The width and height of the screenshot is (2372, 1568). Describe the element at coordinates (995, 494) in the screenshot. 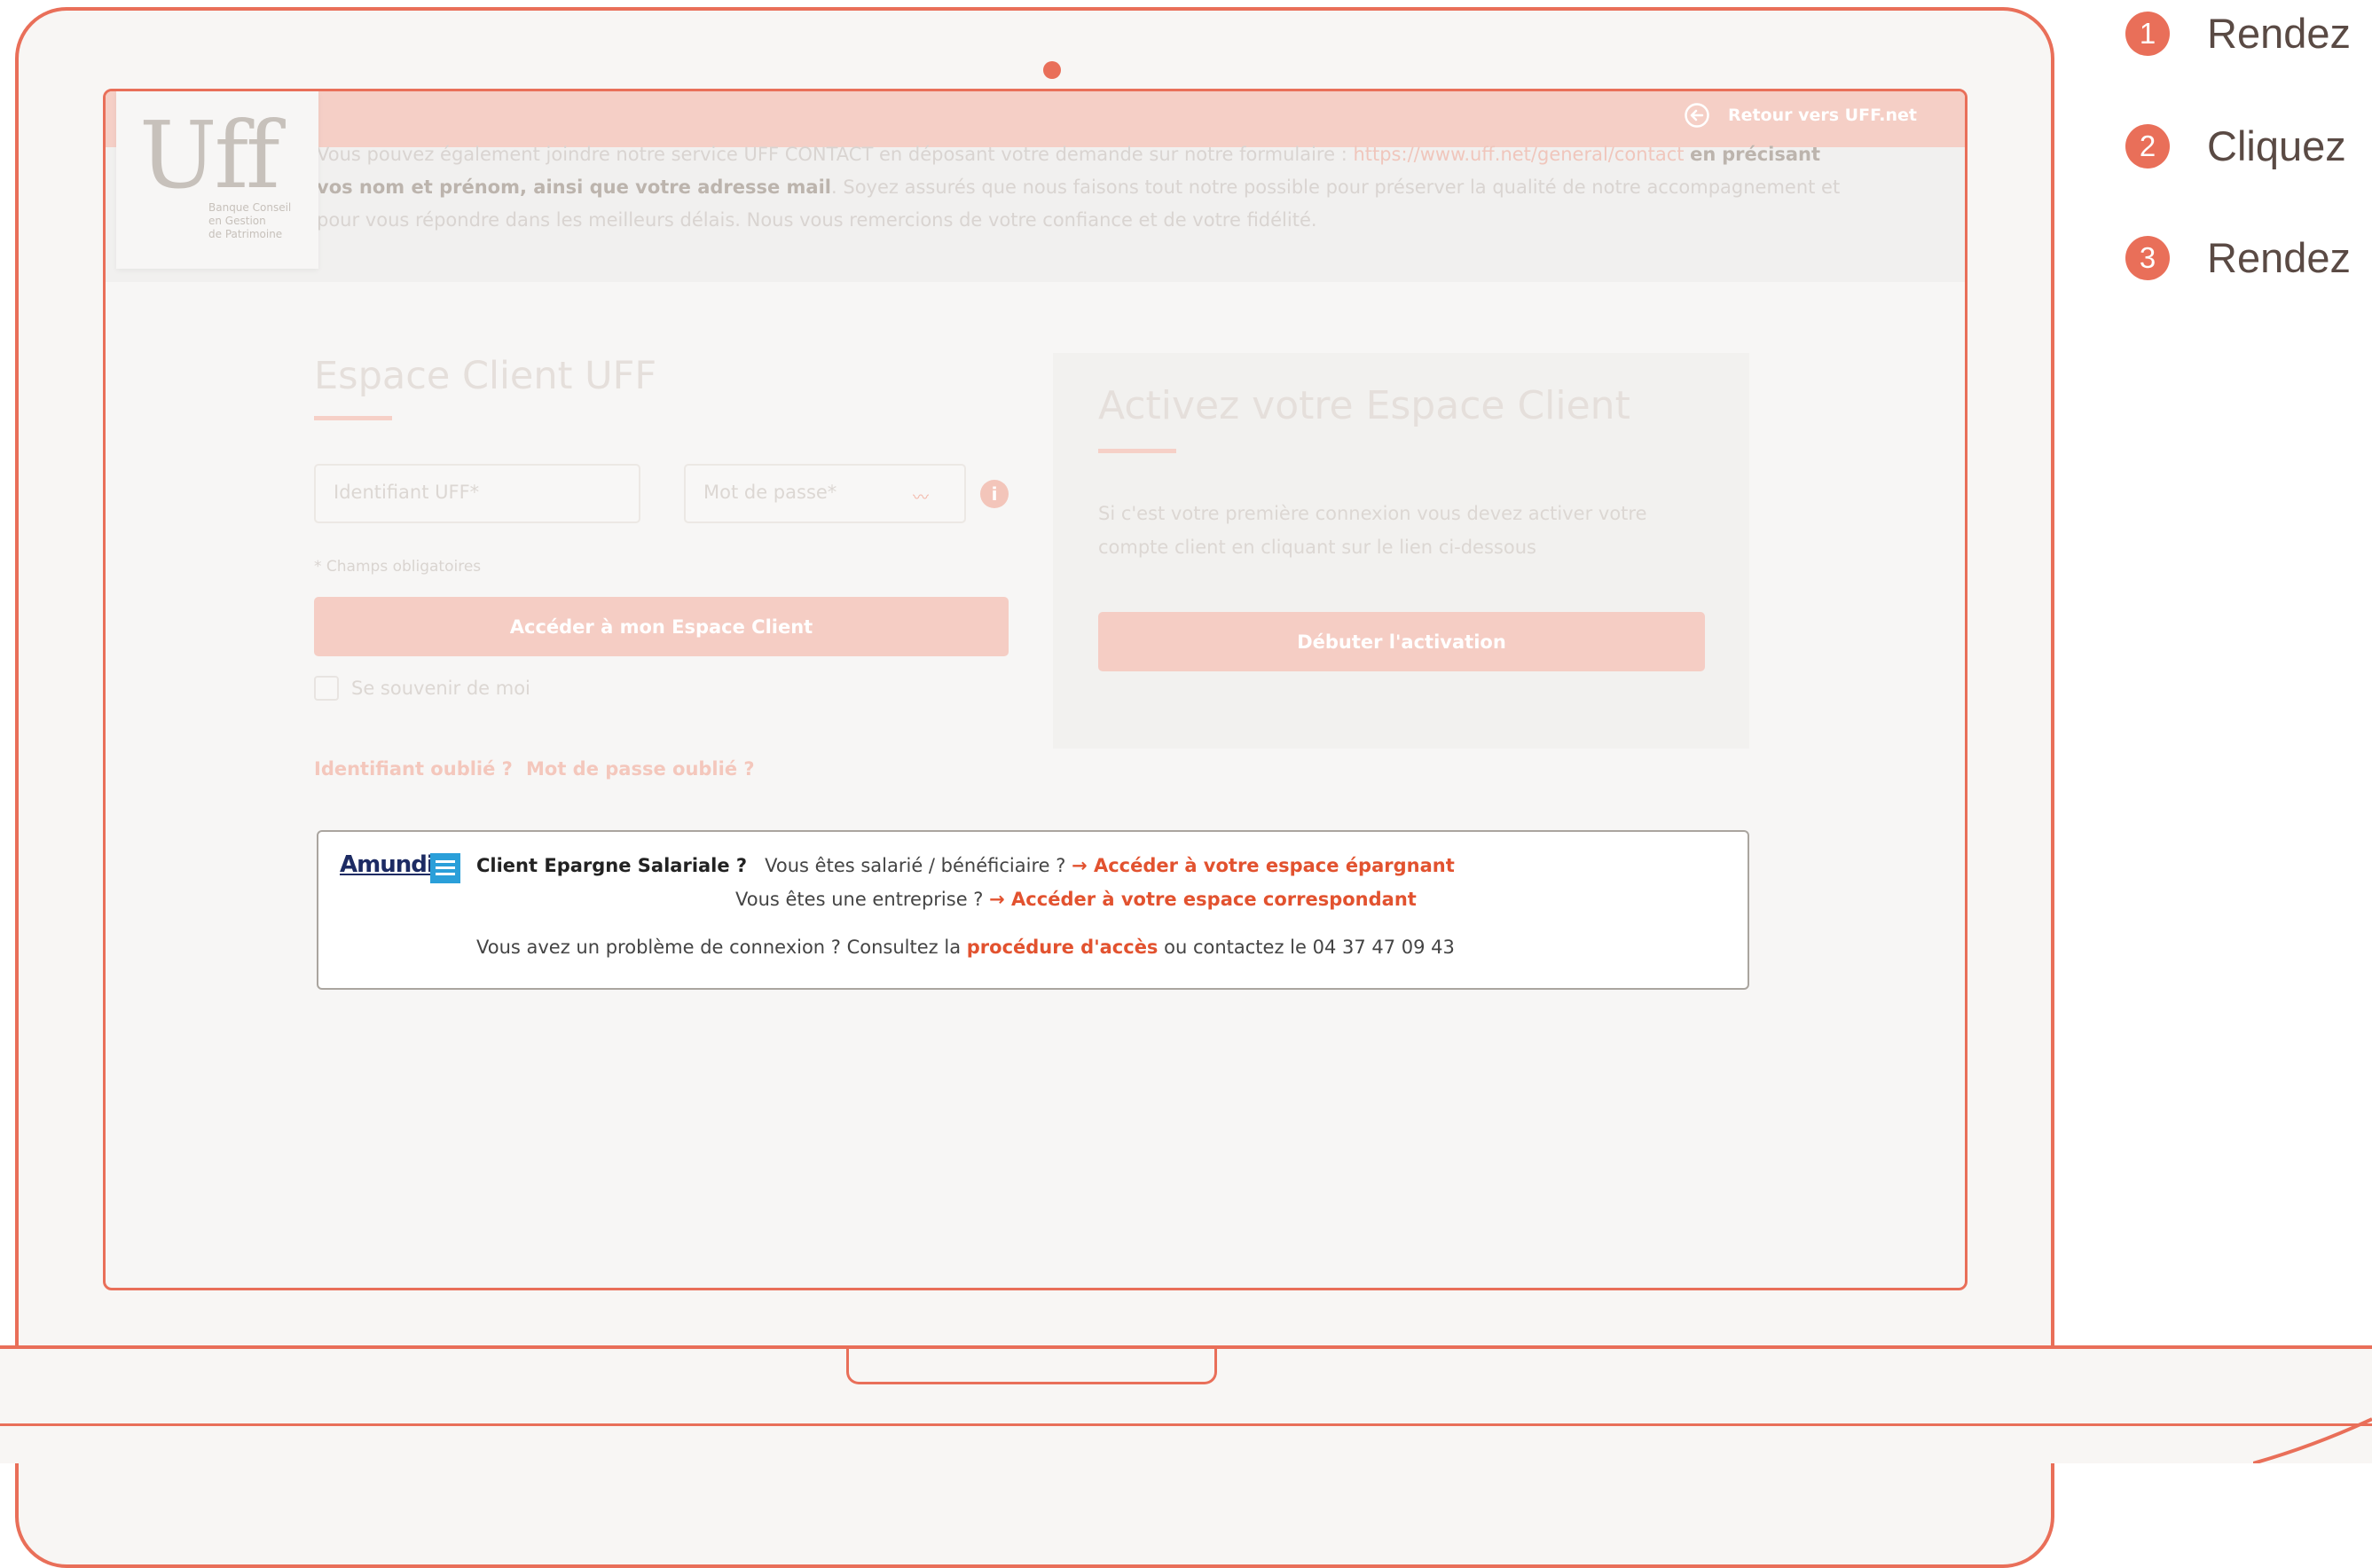

I see `info-icon: i` at that location.